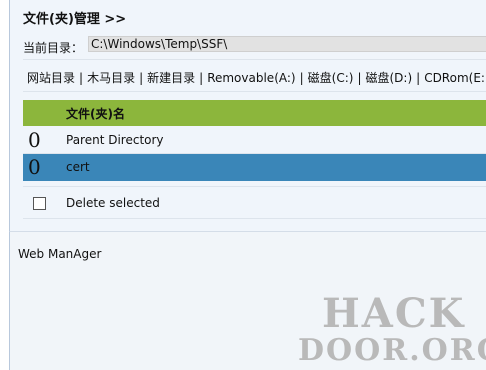  I want to click on table-header: 文件(夹)名, so click(254, 113).